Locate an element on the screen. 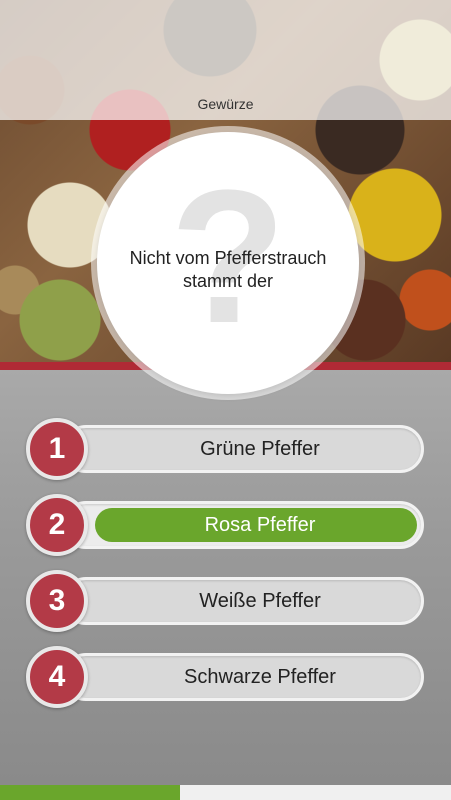  answer-number-badge: 1 is located at coordinates (57, 449).